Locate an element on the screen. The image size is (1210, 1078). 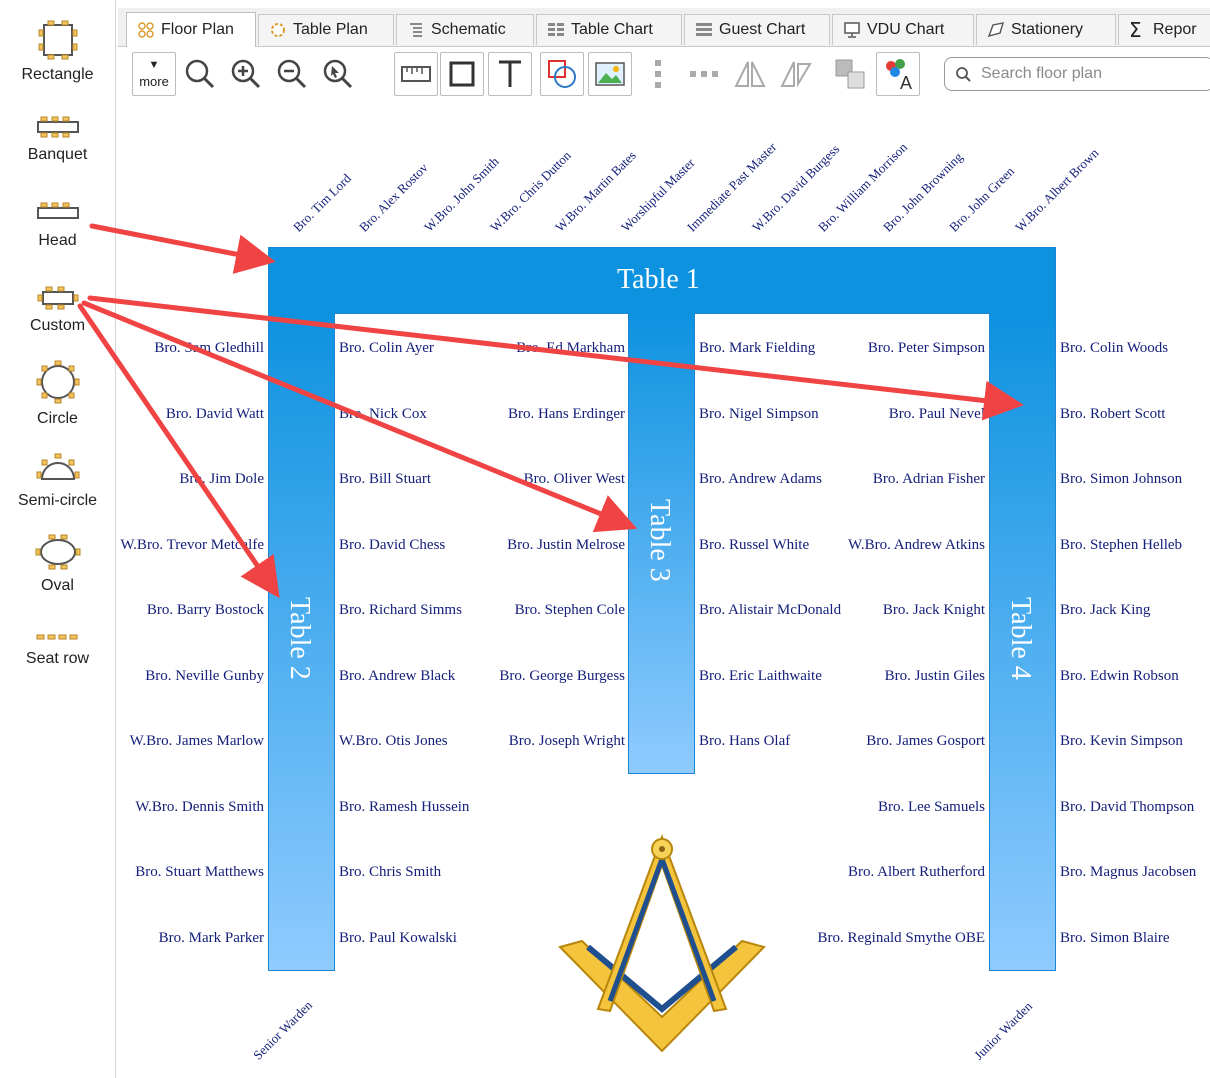
guest-seat: Bro. David Watt is located at coordinates (215, 414).